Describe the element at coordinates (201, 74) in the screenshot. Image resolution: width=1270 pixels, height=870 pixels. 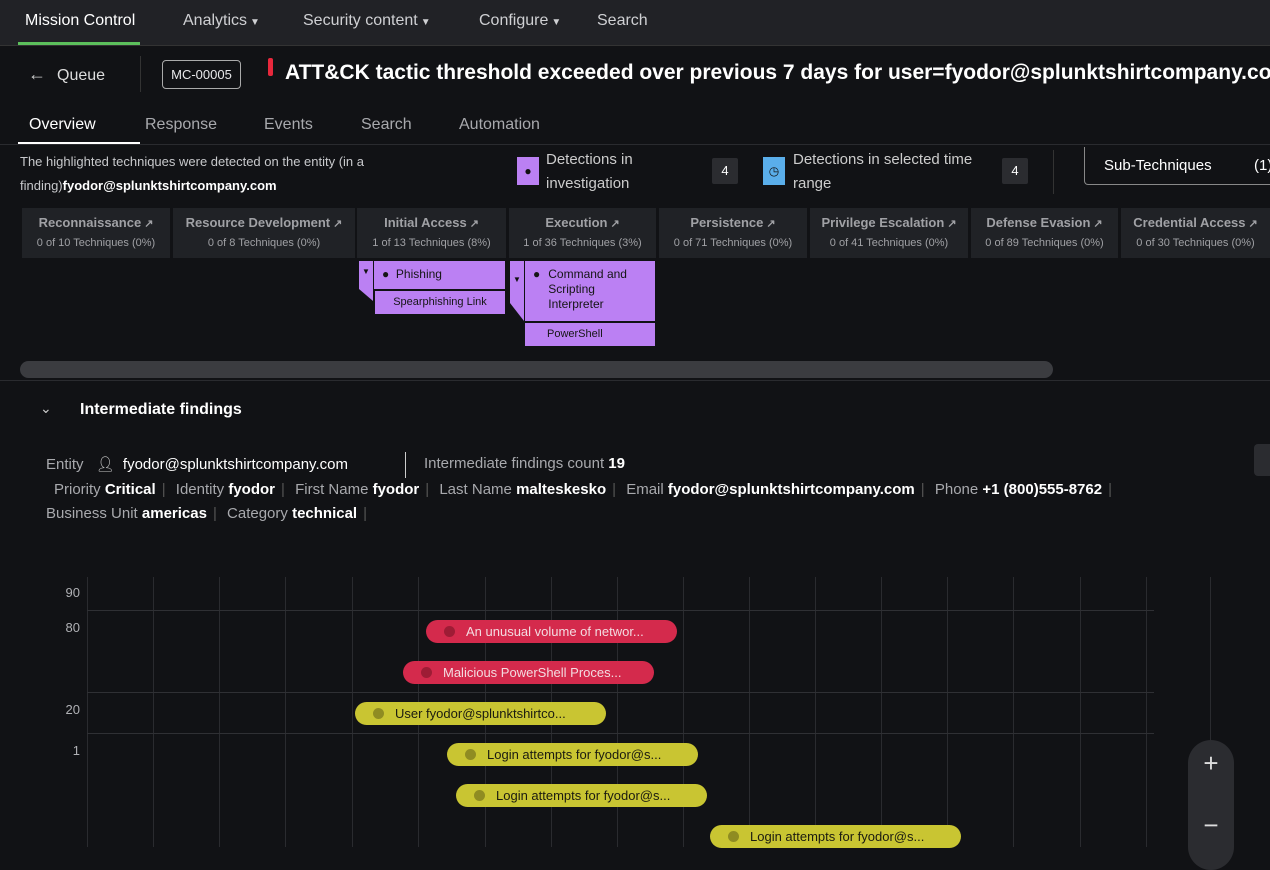
I see `incident-id-badge: MC-00005` at that location.